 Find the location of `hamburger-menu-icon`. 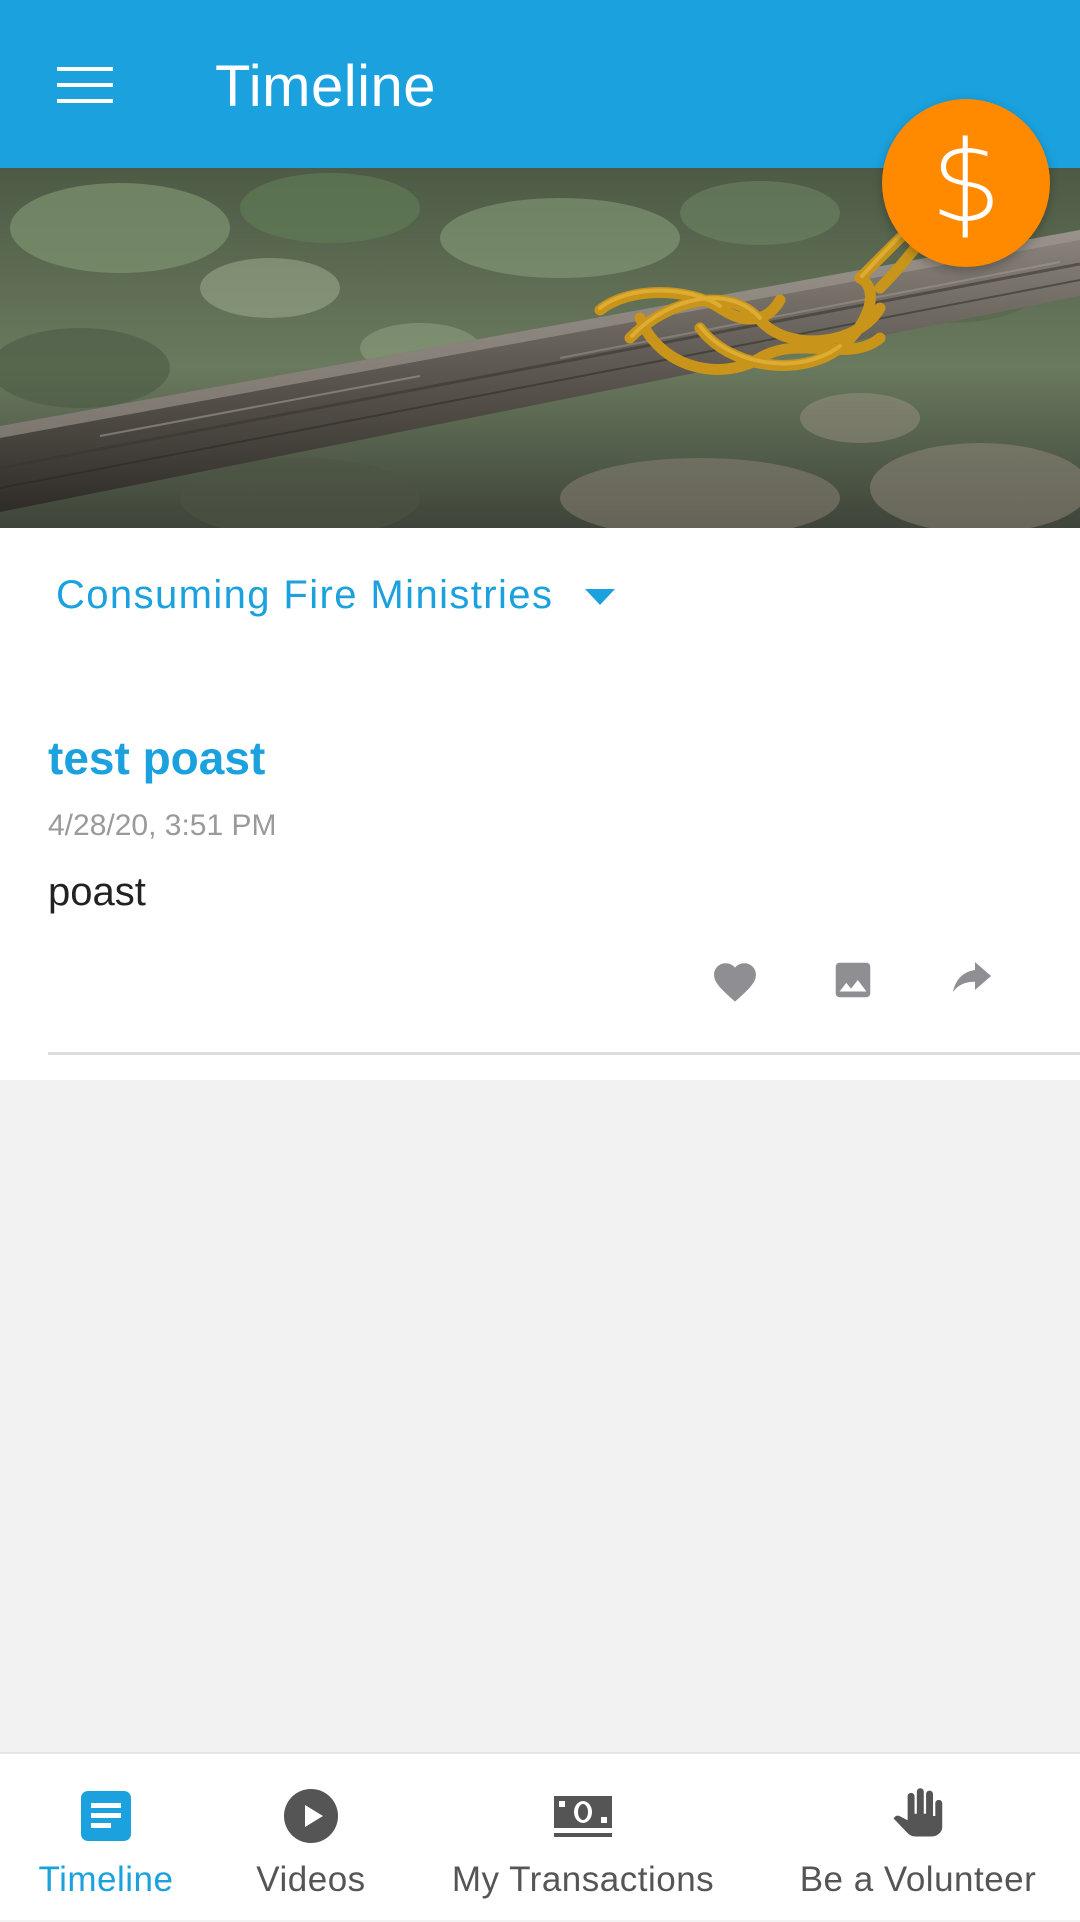

hamburger-menu-icon is located at coordinates (85, 85).